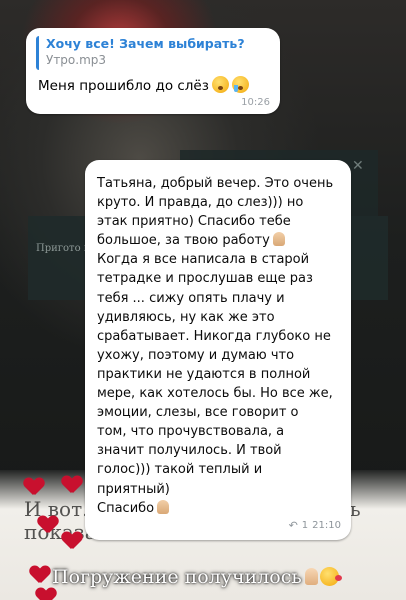  Describe the element at coordinates (305, 525) in the screenshot. I see `reply-count: 1` at that location.